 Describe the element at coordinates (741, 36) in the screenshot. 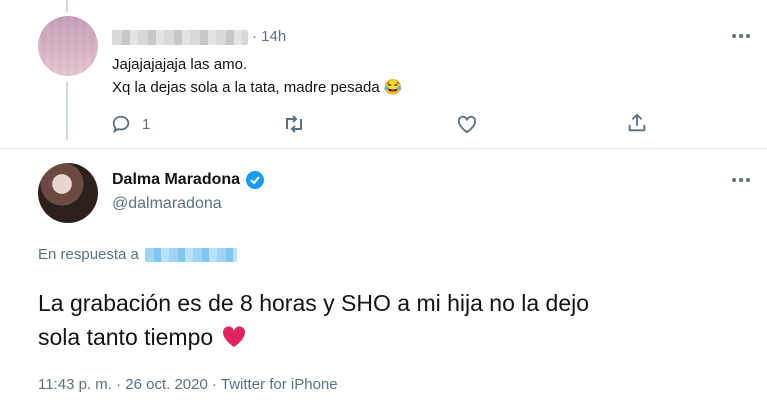

I see `reply-more-icon` at that location.